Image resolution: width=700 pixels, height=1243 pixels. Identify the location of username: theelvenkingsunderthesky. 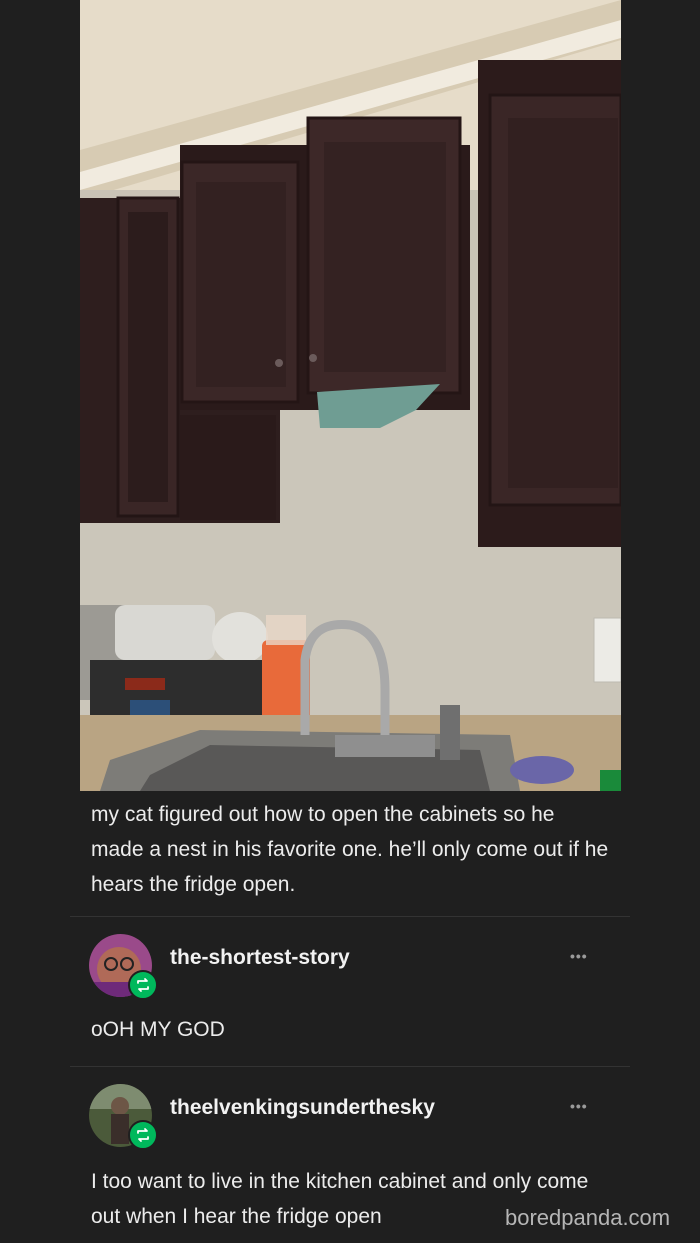
(302, 1108).